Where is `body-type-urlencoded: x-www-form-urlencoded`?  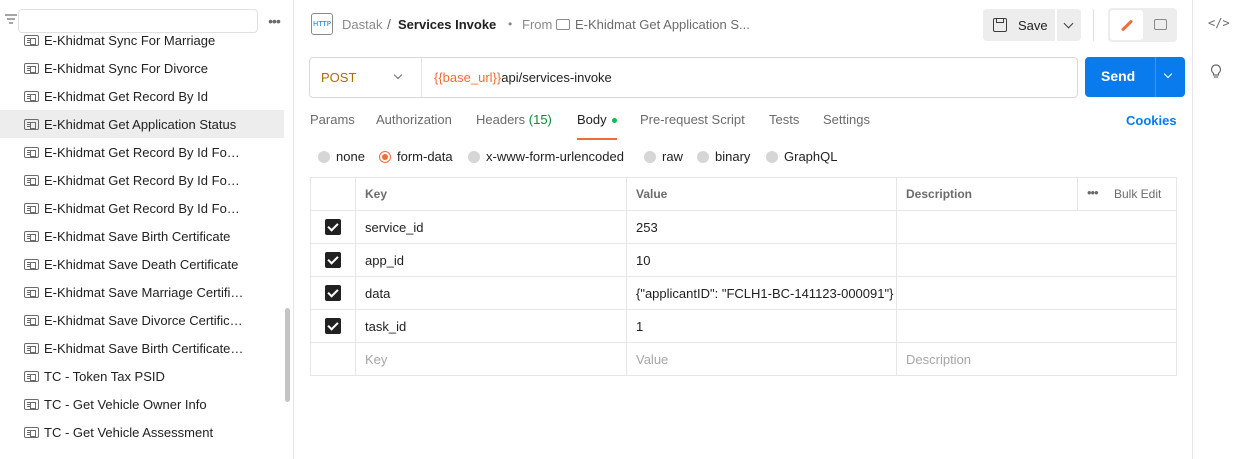
body-type-urlencoded: x-www-form-urlencoded is located at coordinates (546, 156).